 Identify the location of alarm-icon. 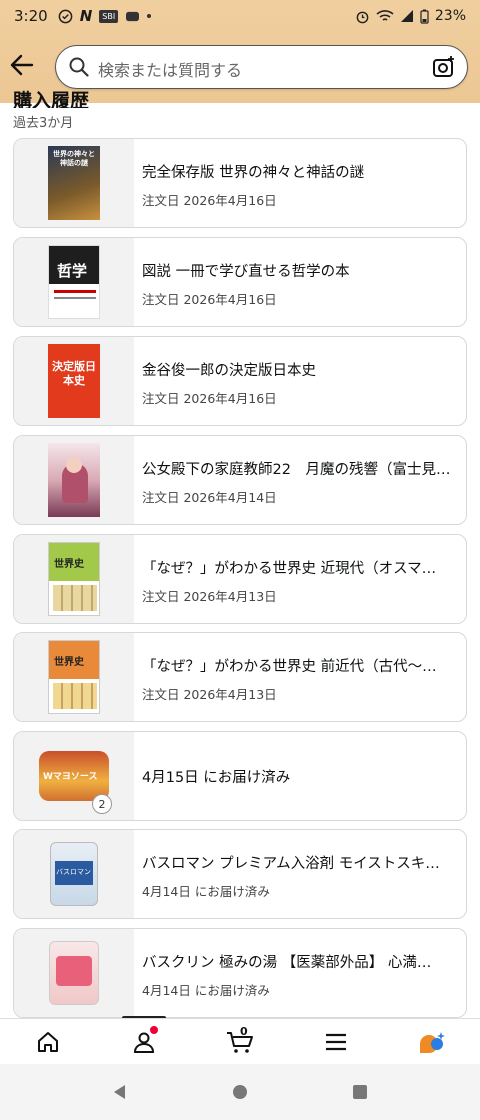
(362, 17).